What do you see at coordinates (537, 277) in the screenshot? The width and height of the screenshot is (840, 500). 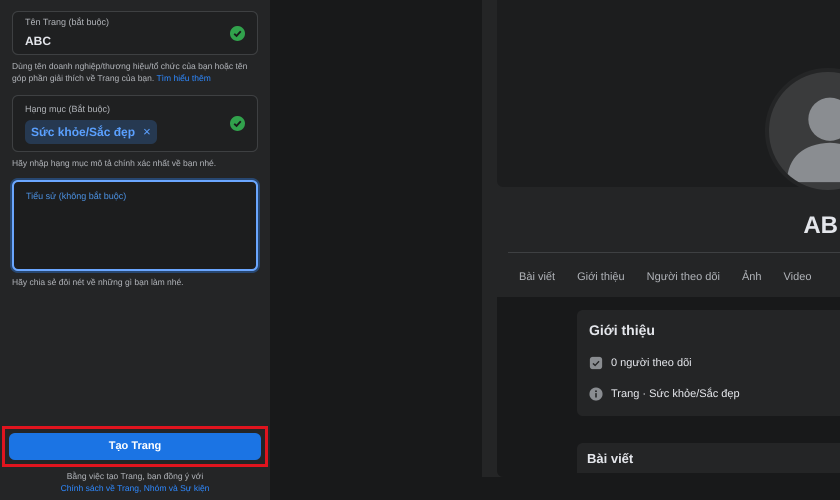 I see `profile-tab: Bài viết` at bounding box center [537, 277].